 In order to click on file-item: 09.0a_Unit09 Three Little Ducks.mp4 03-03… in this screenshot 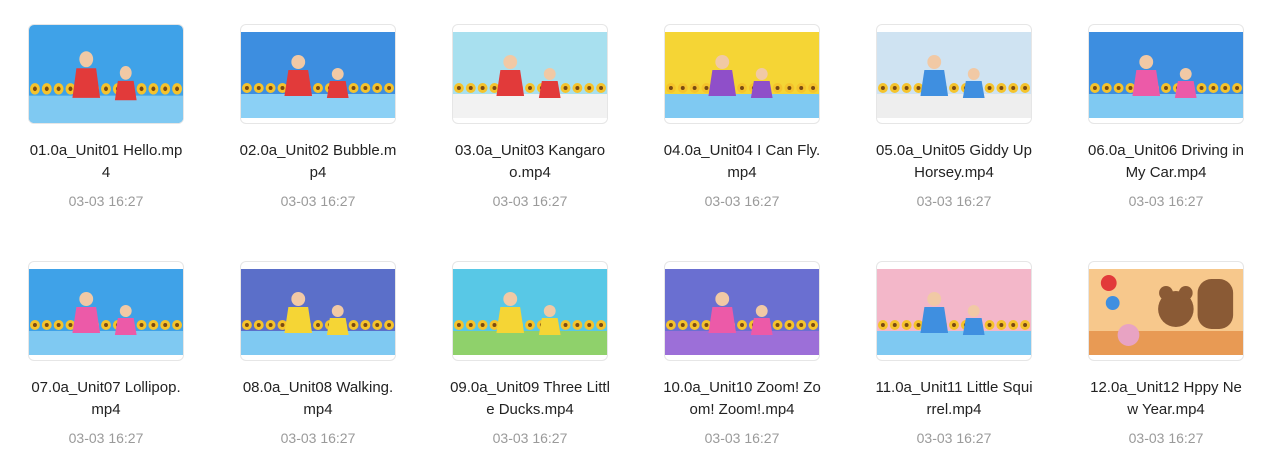, I will do `click(530, 354)`.